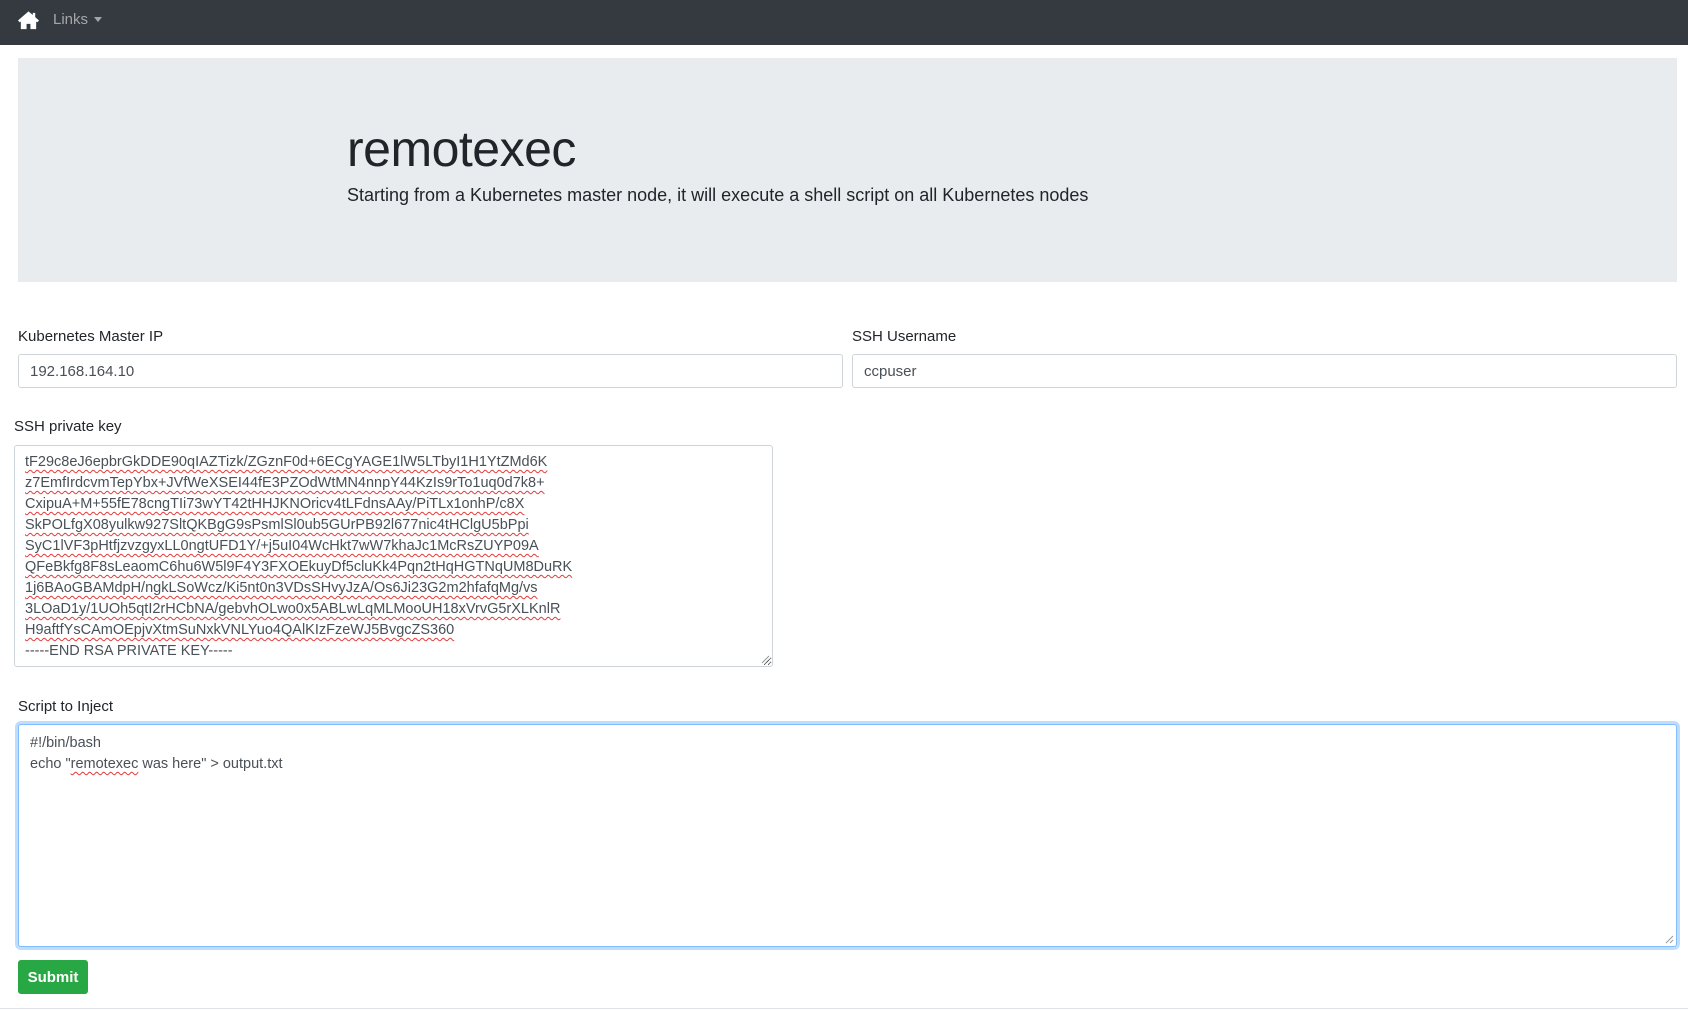  What do you see at coordinates (129, 651) in the screenshot?
I see `ssh-key-line: -----END RSA PRIVATE KEY-----` at bounding box center [129, 651].